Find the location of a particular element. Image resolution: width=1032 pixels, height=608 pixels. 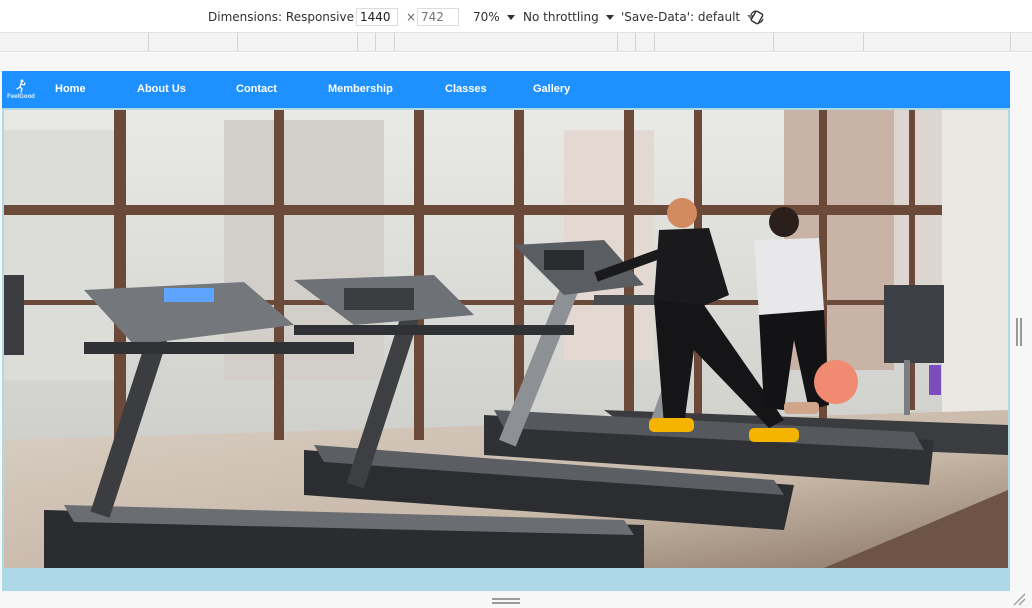

nav-link-home: Home is located at coordinates (70, 89).